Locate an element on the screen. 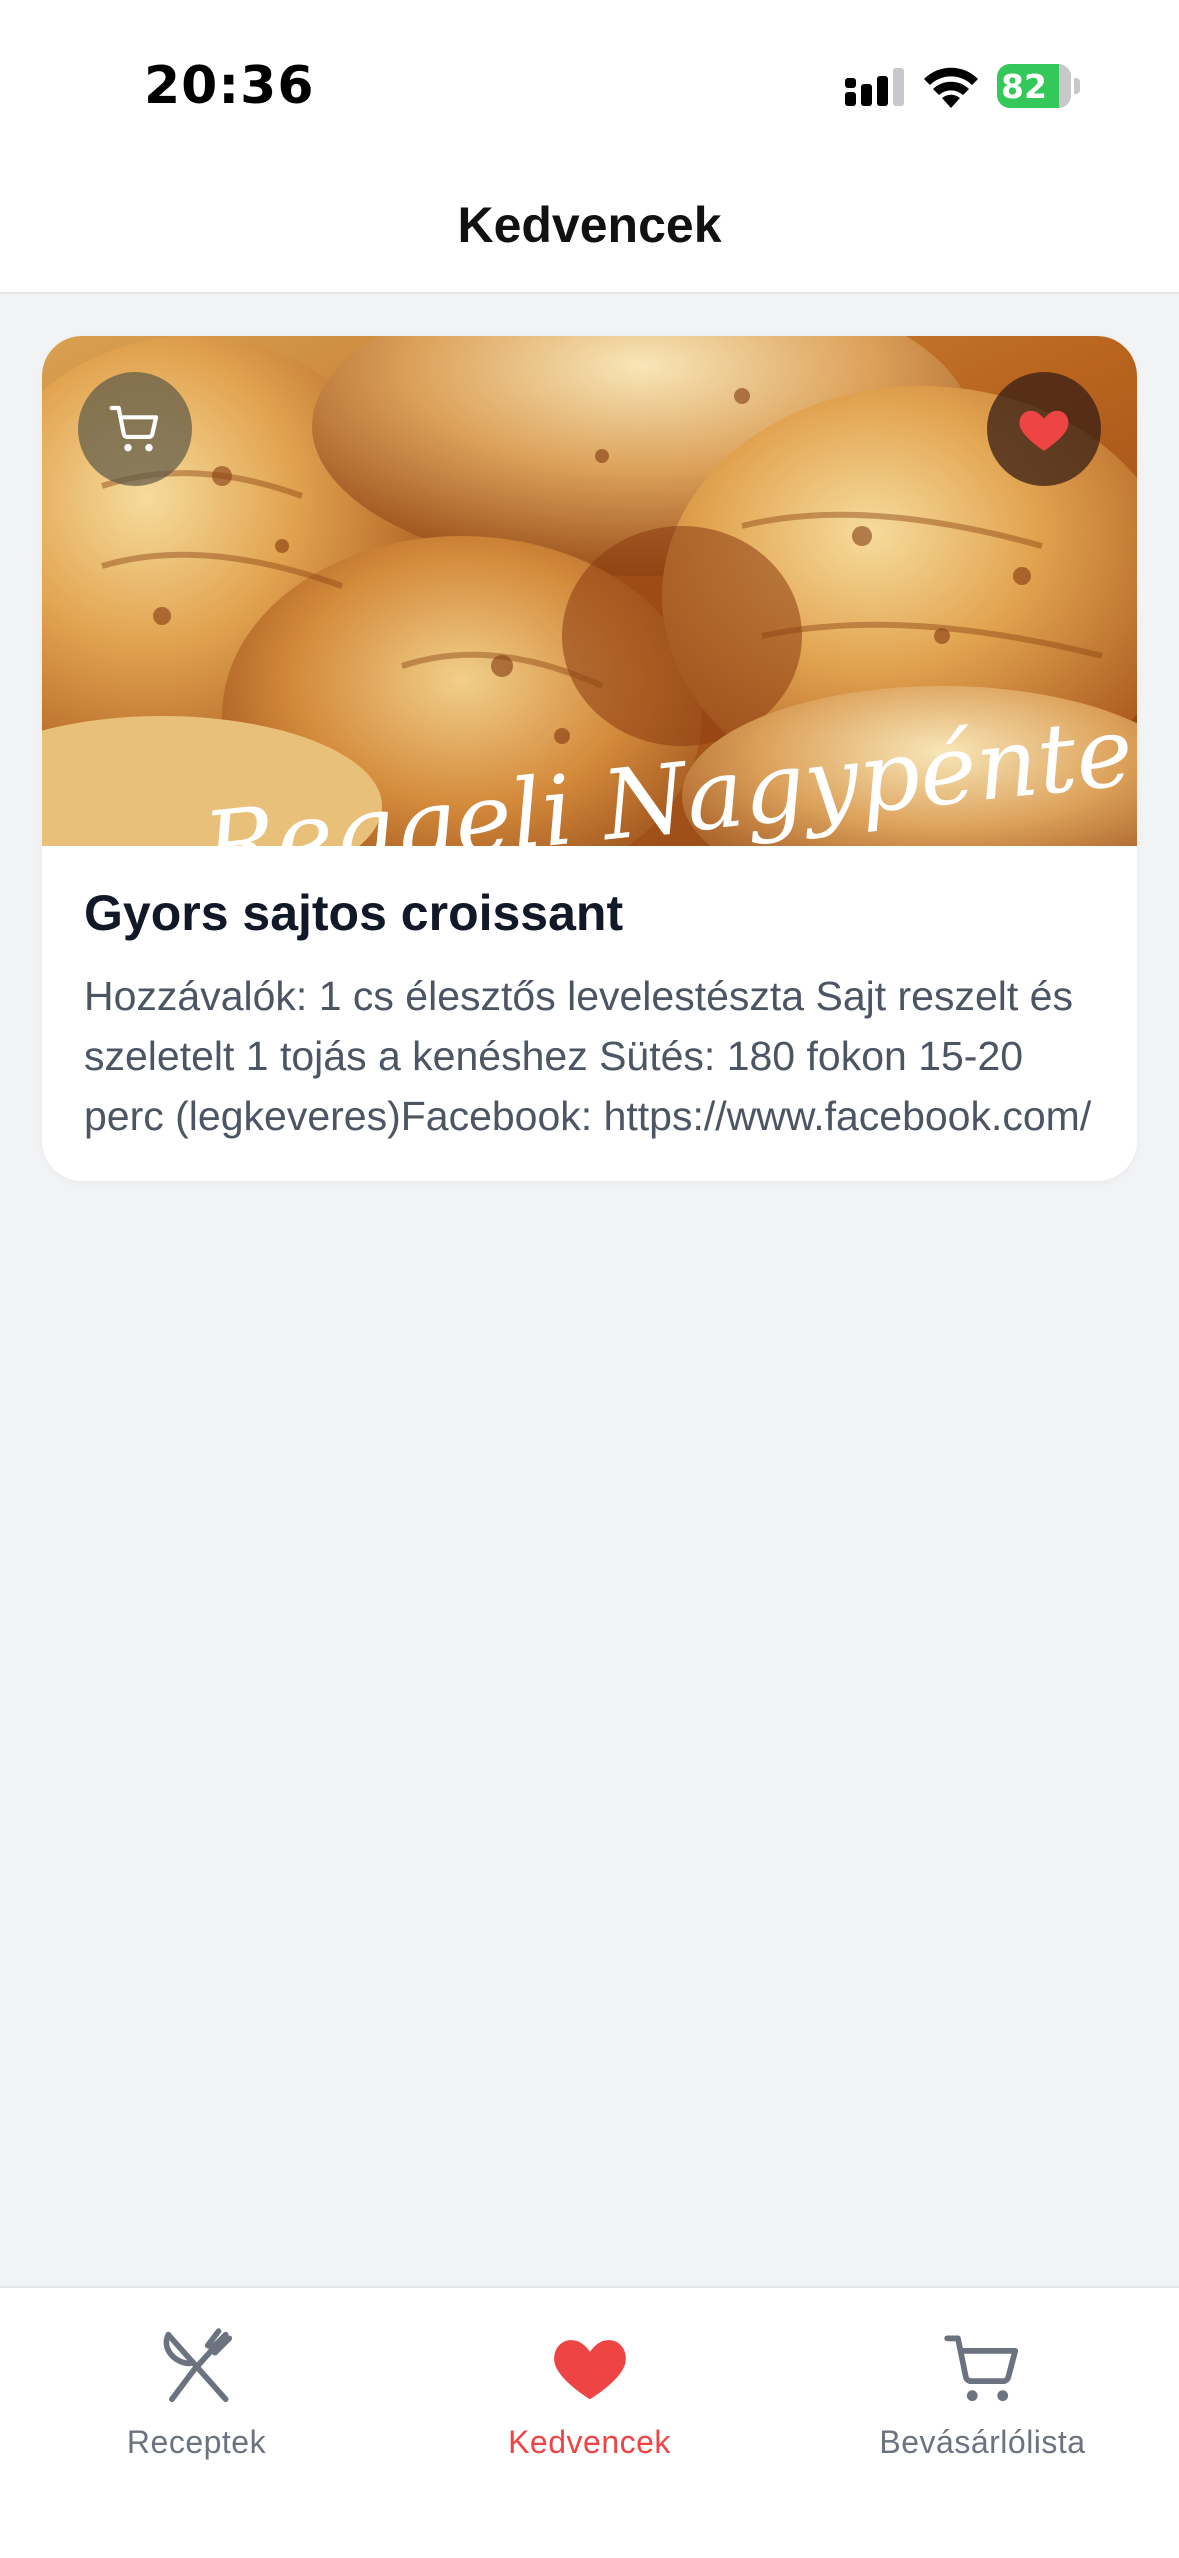  add-to-cart-button is located at coordinates (135, 429).